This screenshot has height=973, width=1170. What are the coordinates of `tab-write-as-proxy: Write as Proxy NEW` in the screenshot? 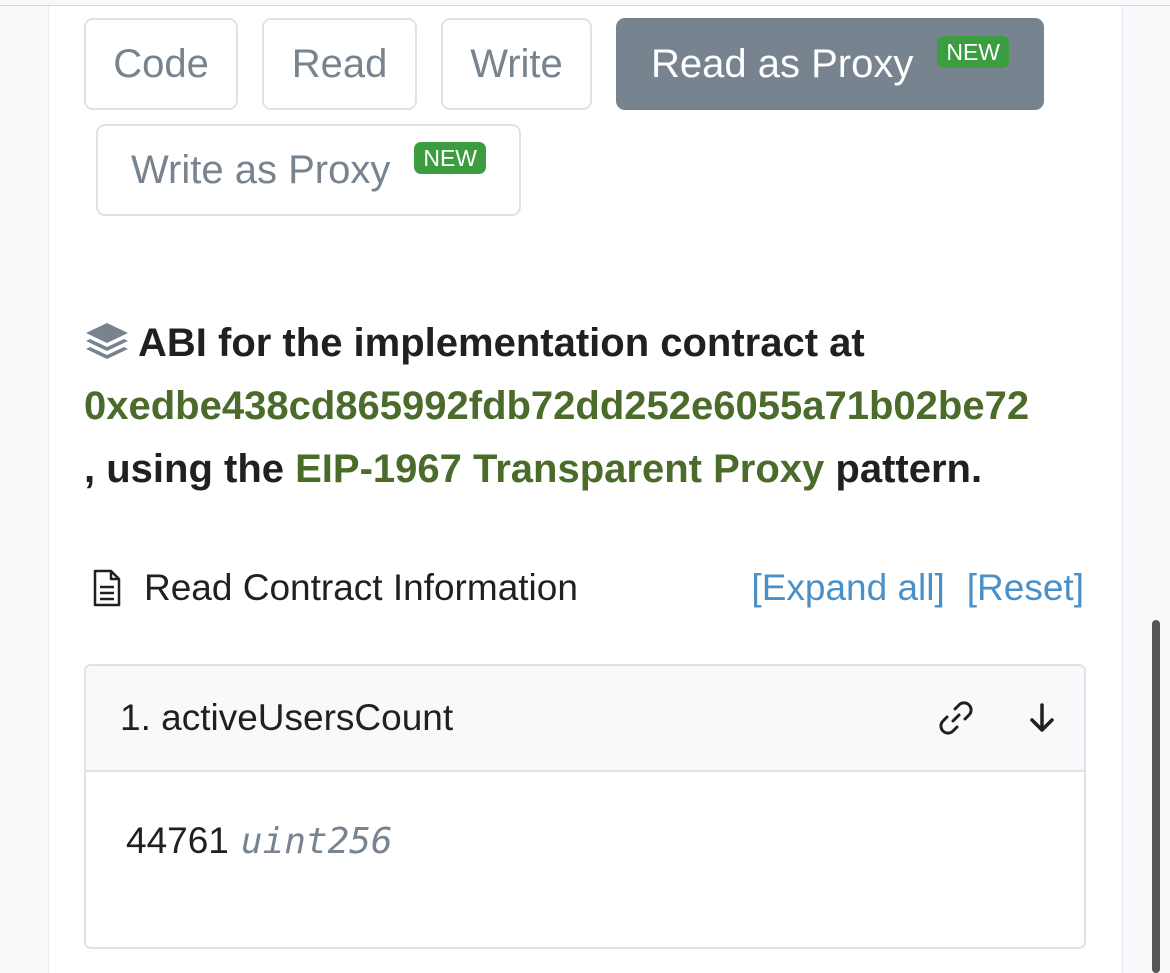 It's located at (308, 170).